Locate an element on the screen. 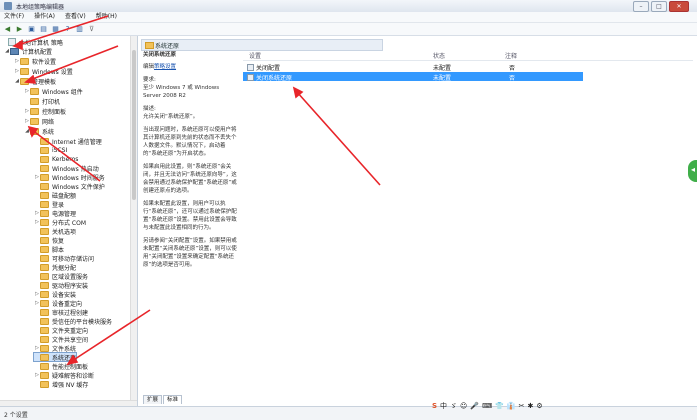 The image size is (697, 420). tree-item: 登录 is located at coordinates (49, 204).